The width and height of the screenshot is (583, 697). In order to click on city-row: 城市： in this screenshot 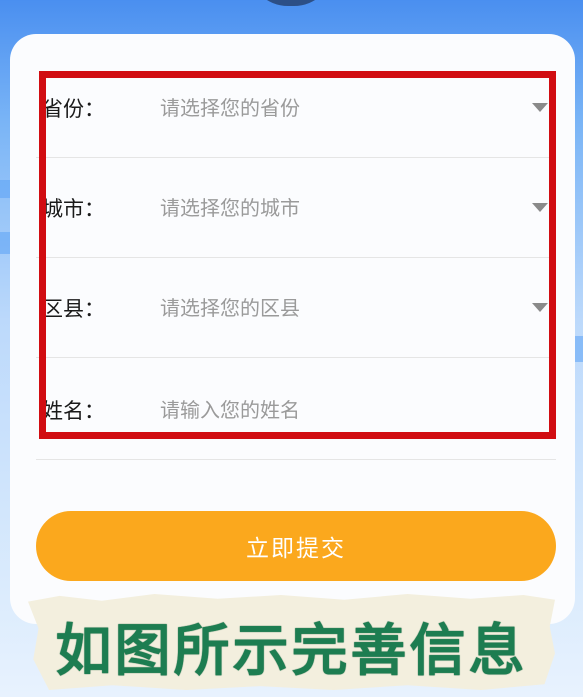, I will do `click(296, 208)`.